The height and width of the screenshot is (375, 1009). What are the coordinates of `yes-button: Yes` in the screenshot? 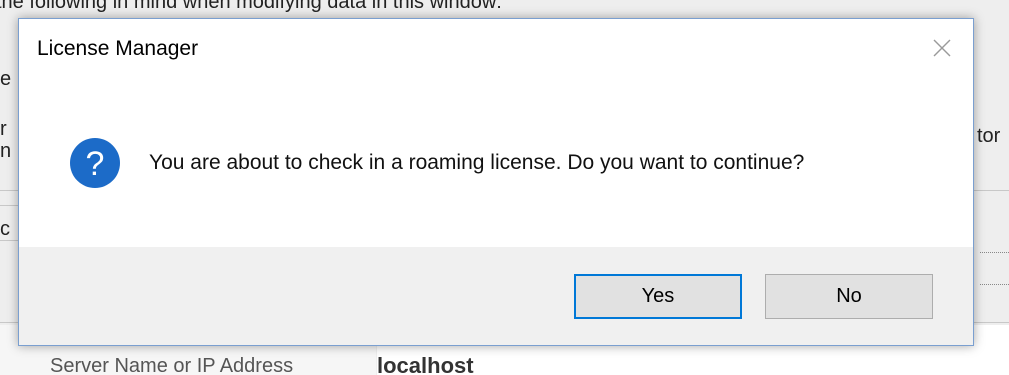 It's located at (658, 296).